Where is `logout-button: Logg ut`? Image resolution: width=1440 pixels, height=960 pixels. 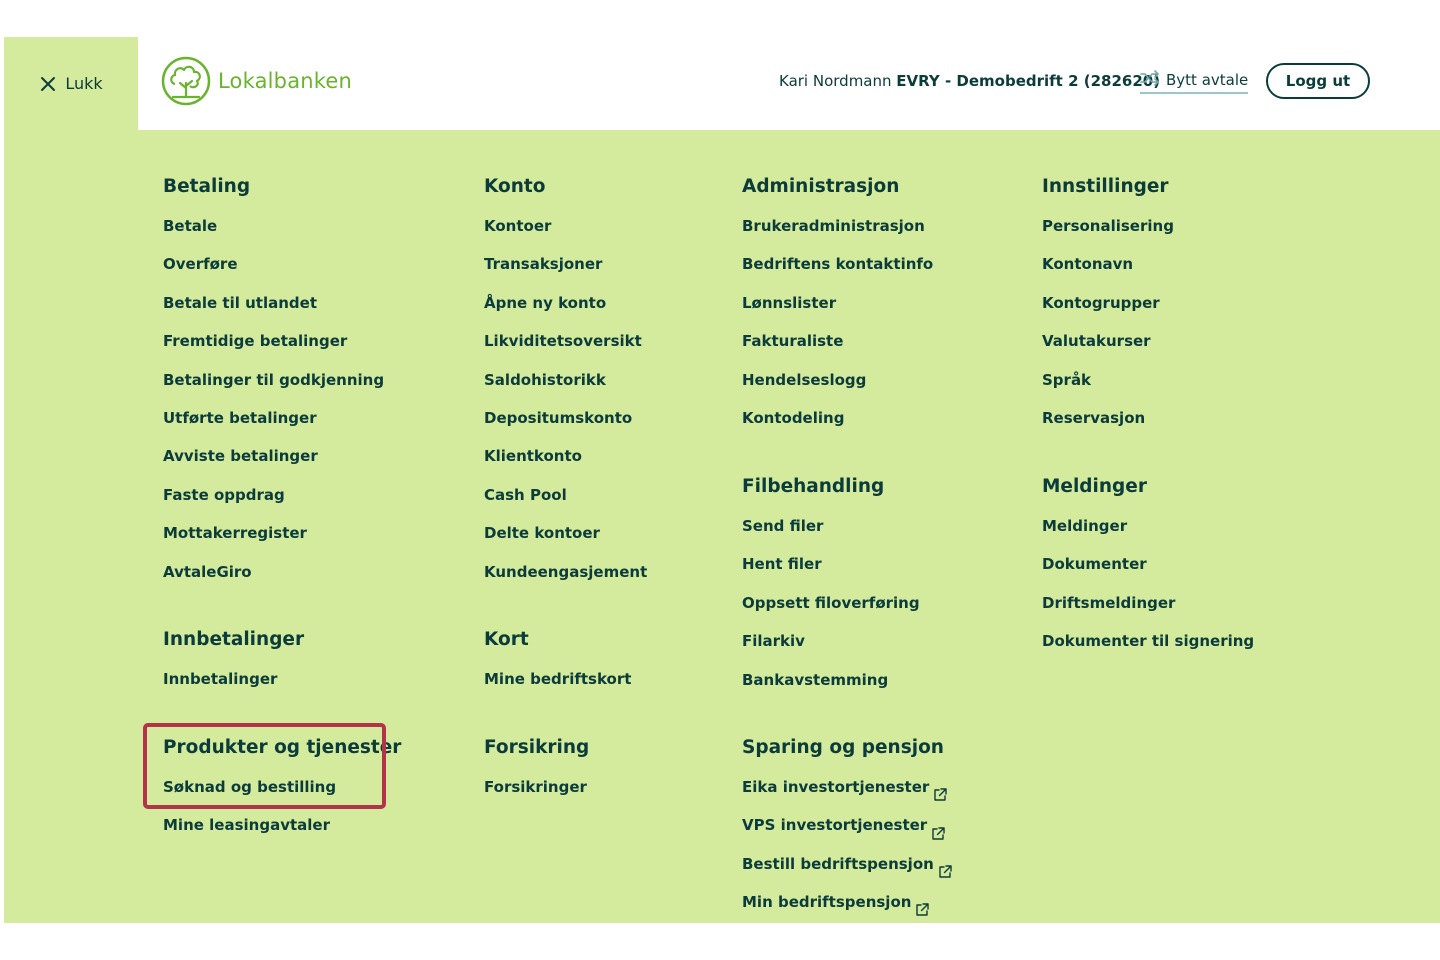
logout-button: Logg ut is located at coordinates (1318, 81).